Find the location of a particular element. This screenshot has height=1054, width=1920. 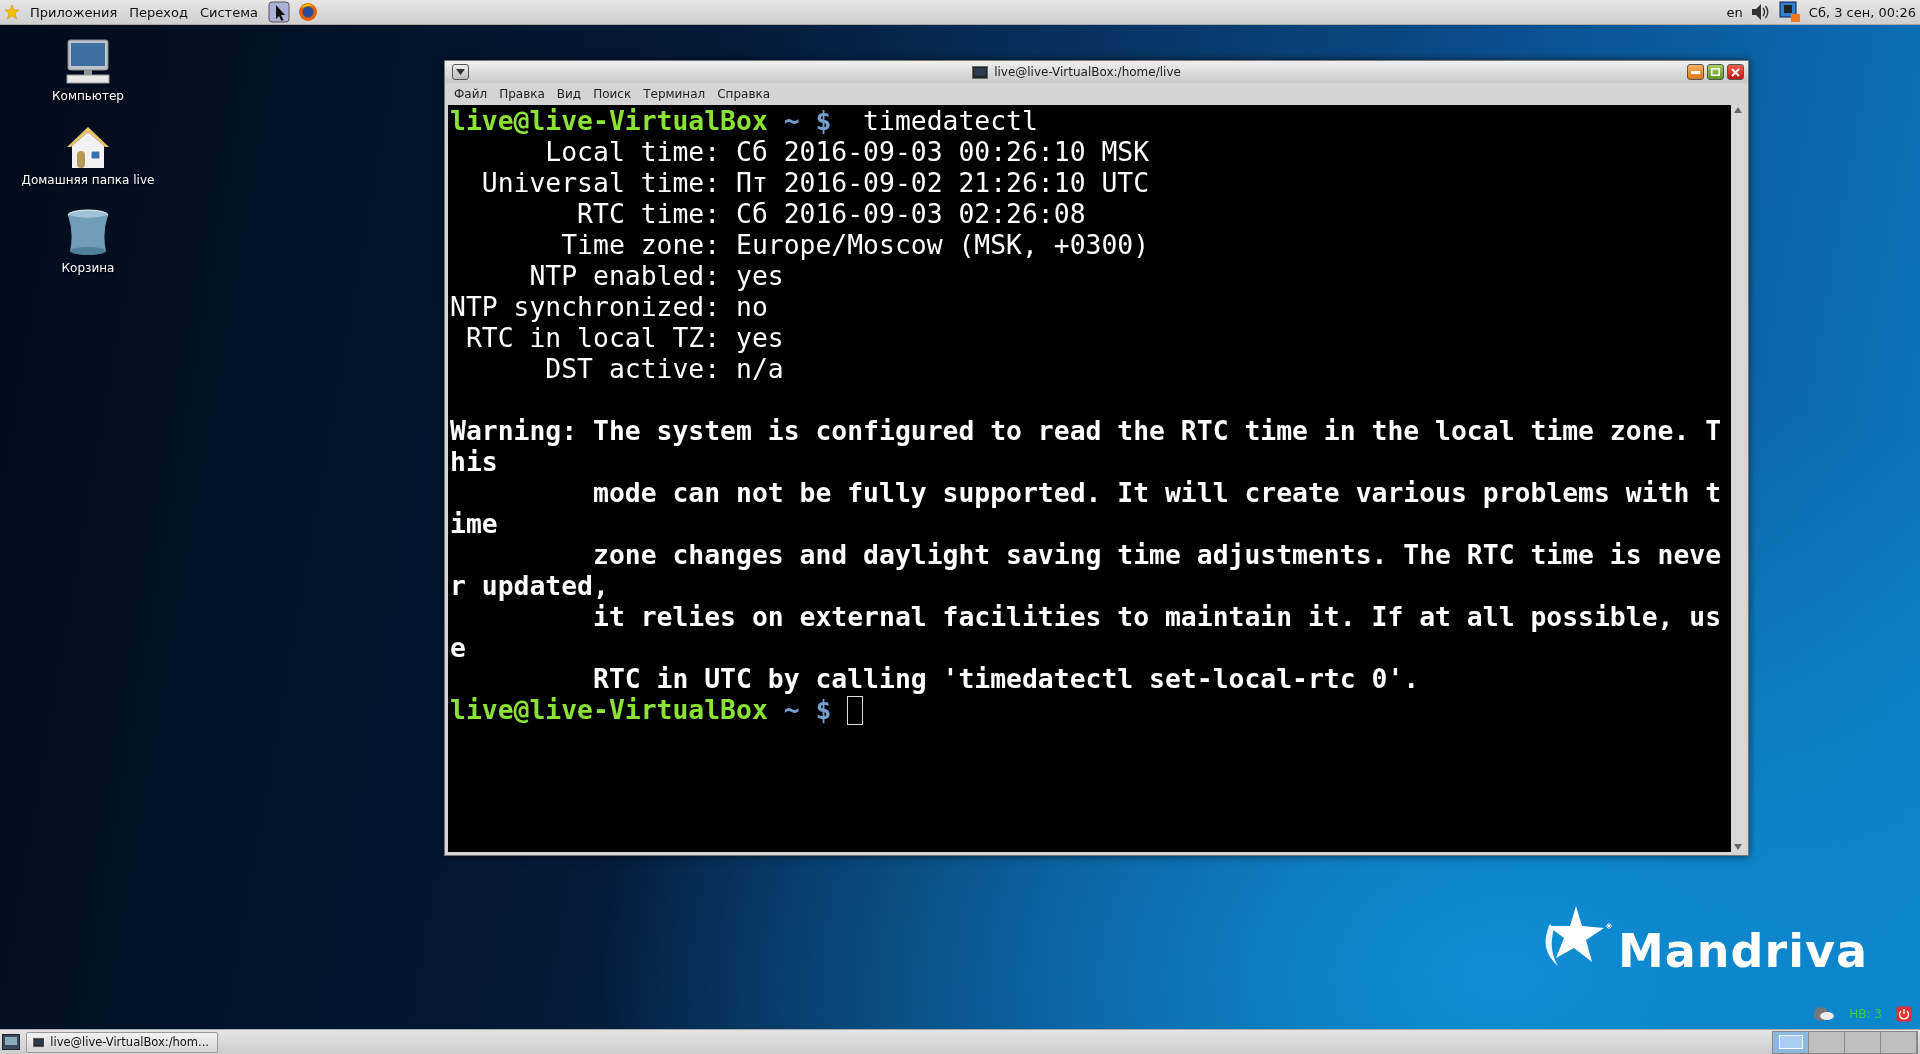

terminal-output-line: mode can not be fully supported. It will create various problems with t is located at coordinates (1157, 492).